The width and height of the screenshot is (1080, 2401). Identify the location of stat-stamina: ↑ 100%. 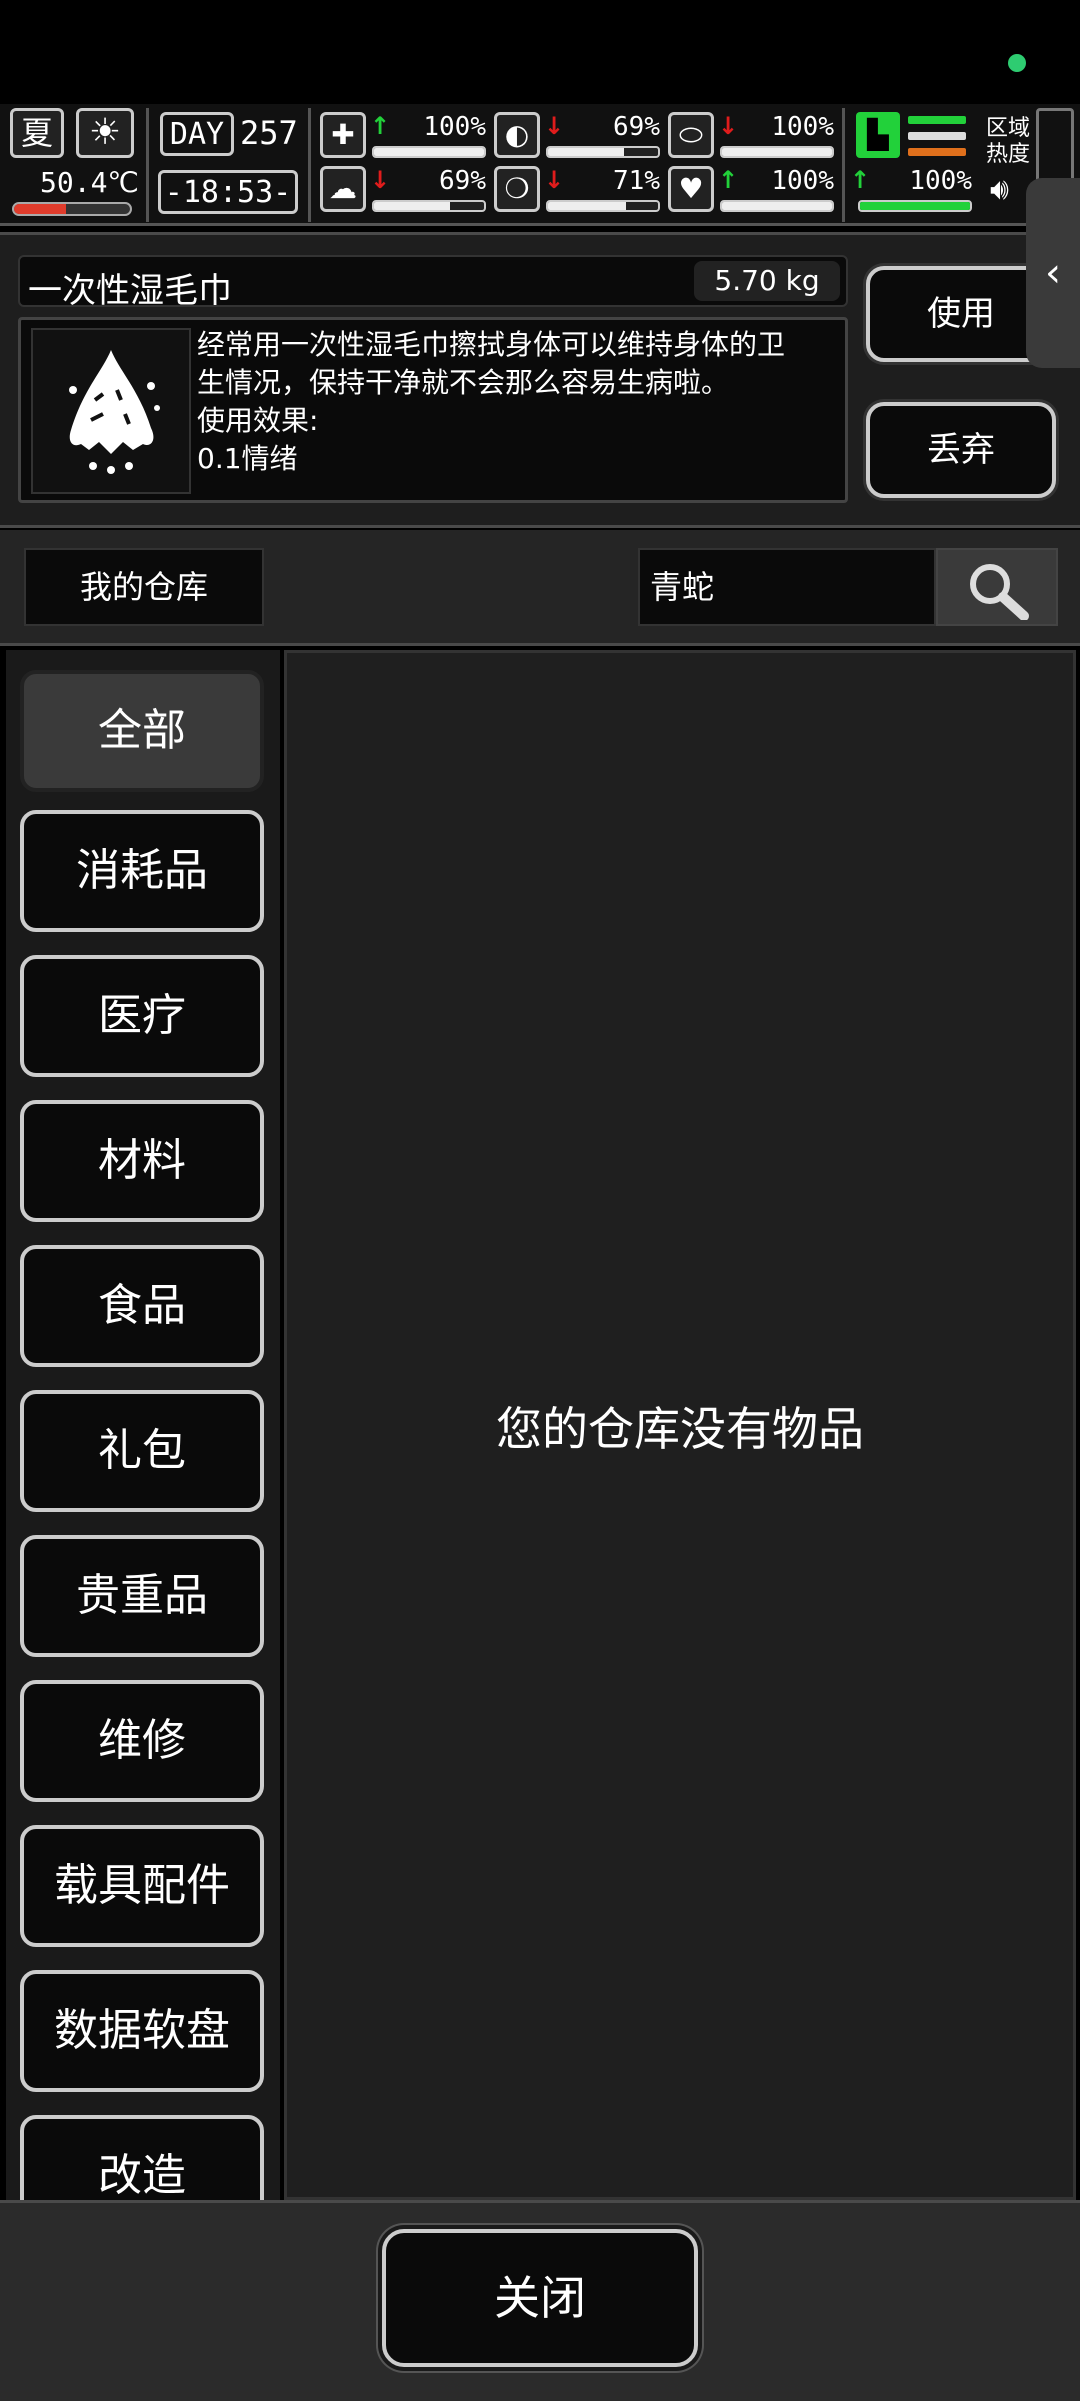
(891, 193).